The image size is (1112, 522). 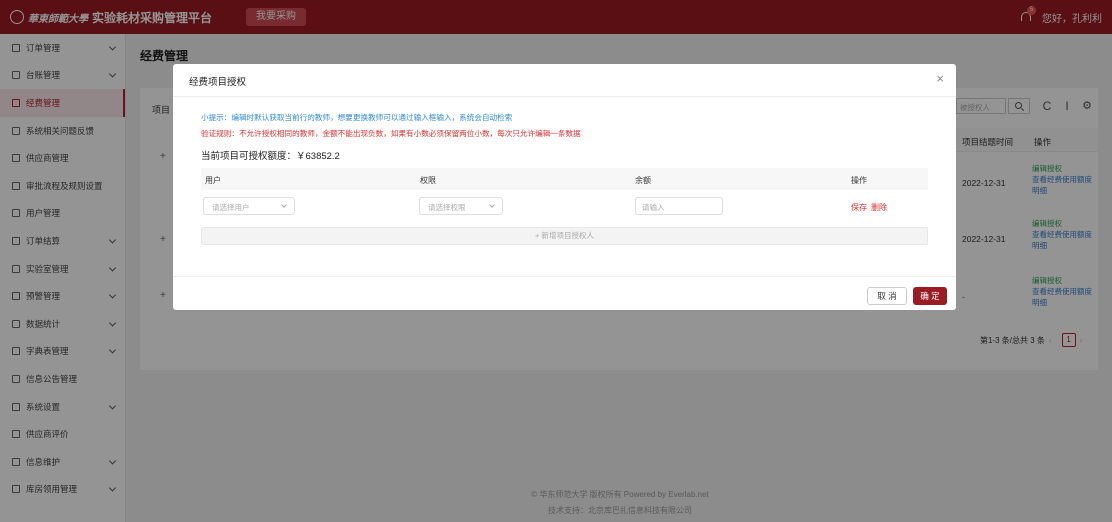 What do you see at coordinates (859, 207) in the screenshot?
I see `save-row-link: 保存` at bounding box center [859, 207].